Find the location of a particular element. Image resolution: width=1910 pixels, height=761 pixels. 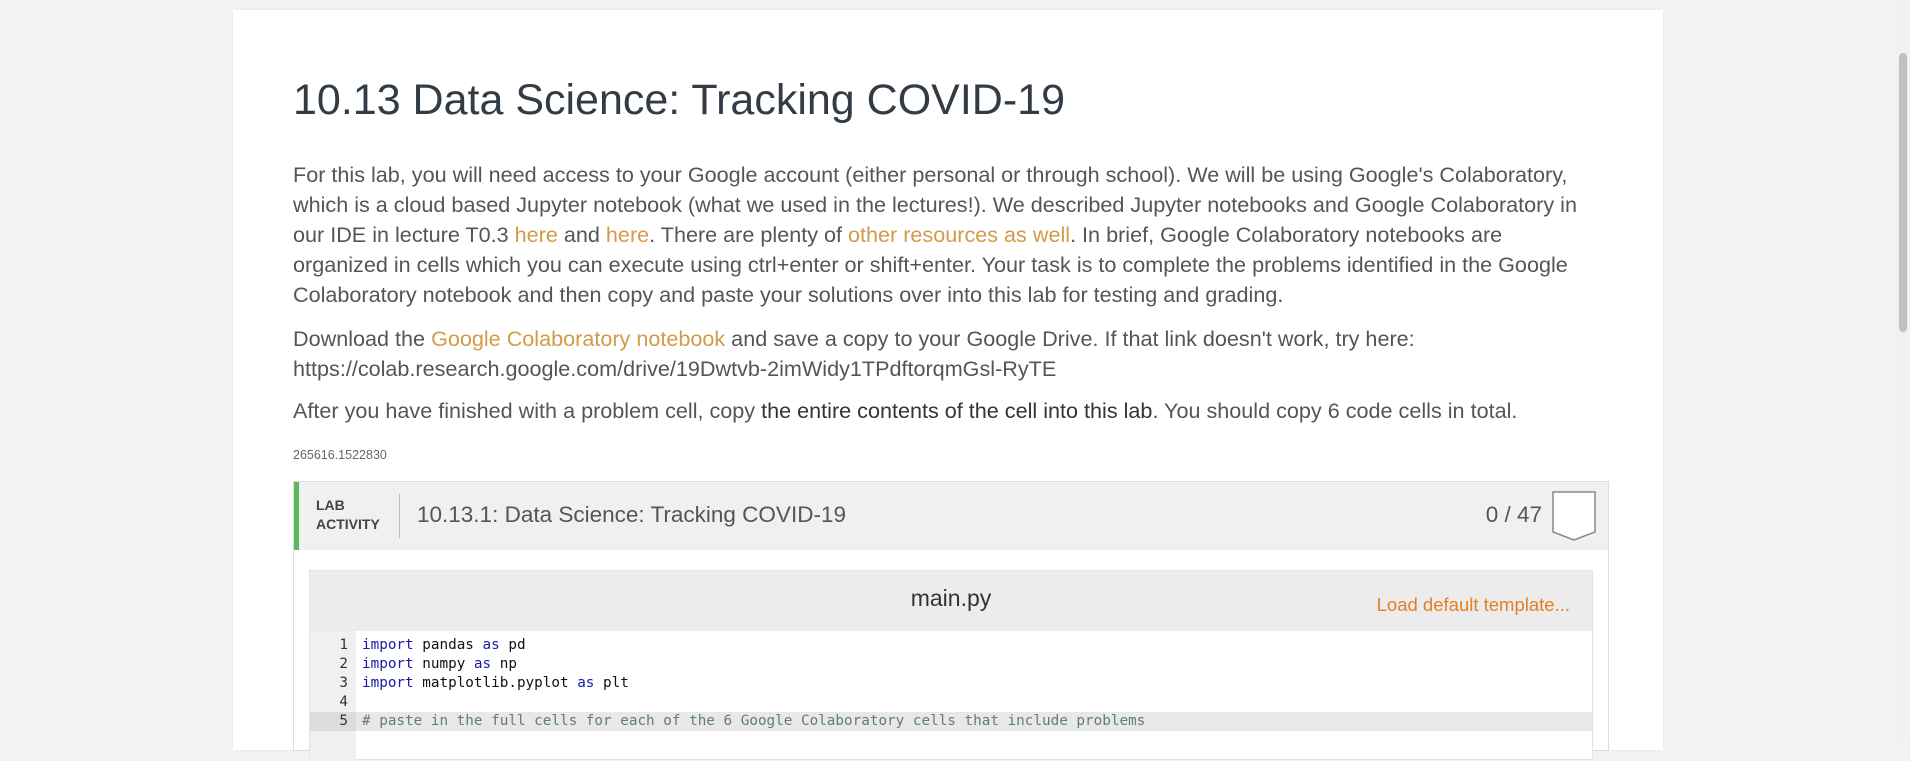

page-scrollbar is located at coordinates (1903, 370).